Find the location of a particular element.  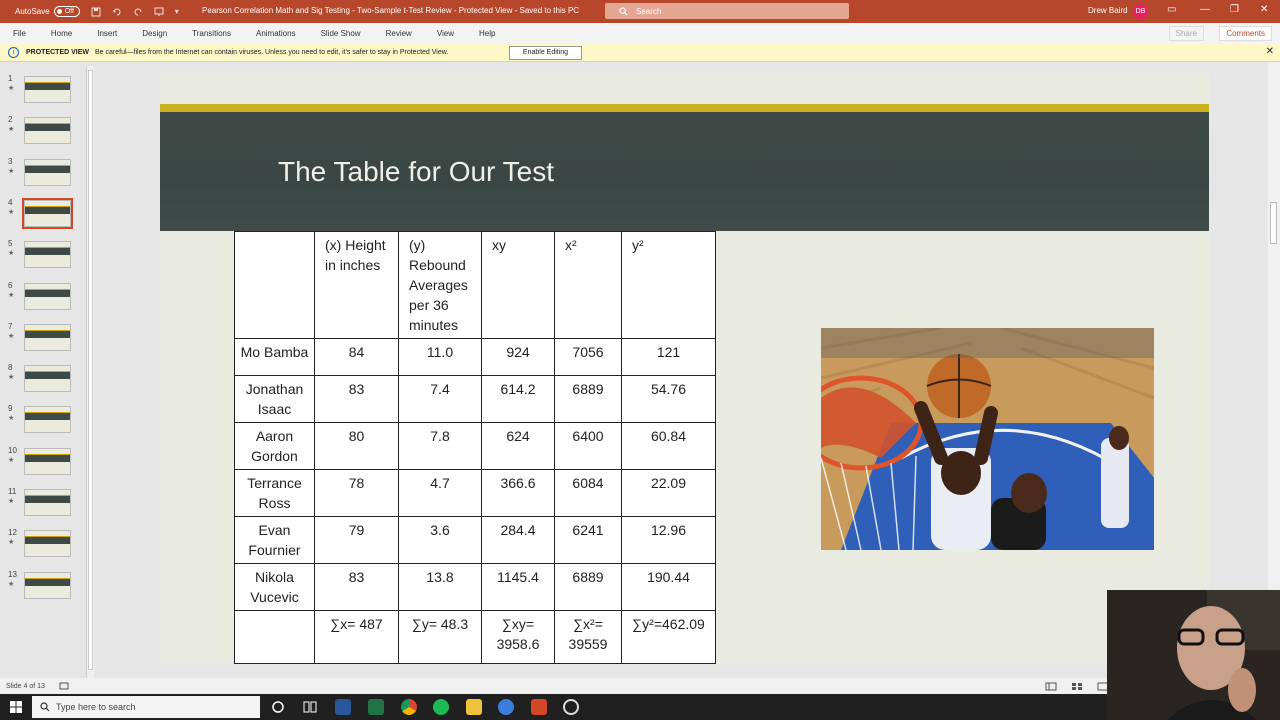

powerpoint-icon is located at coordinates (539, 707).